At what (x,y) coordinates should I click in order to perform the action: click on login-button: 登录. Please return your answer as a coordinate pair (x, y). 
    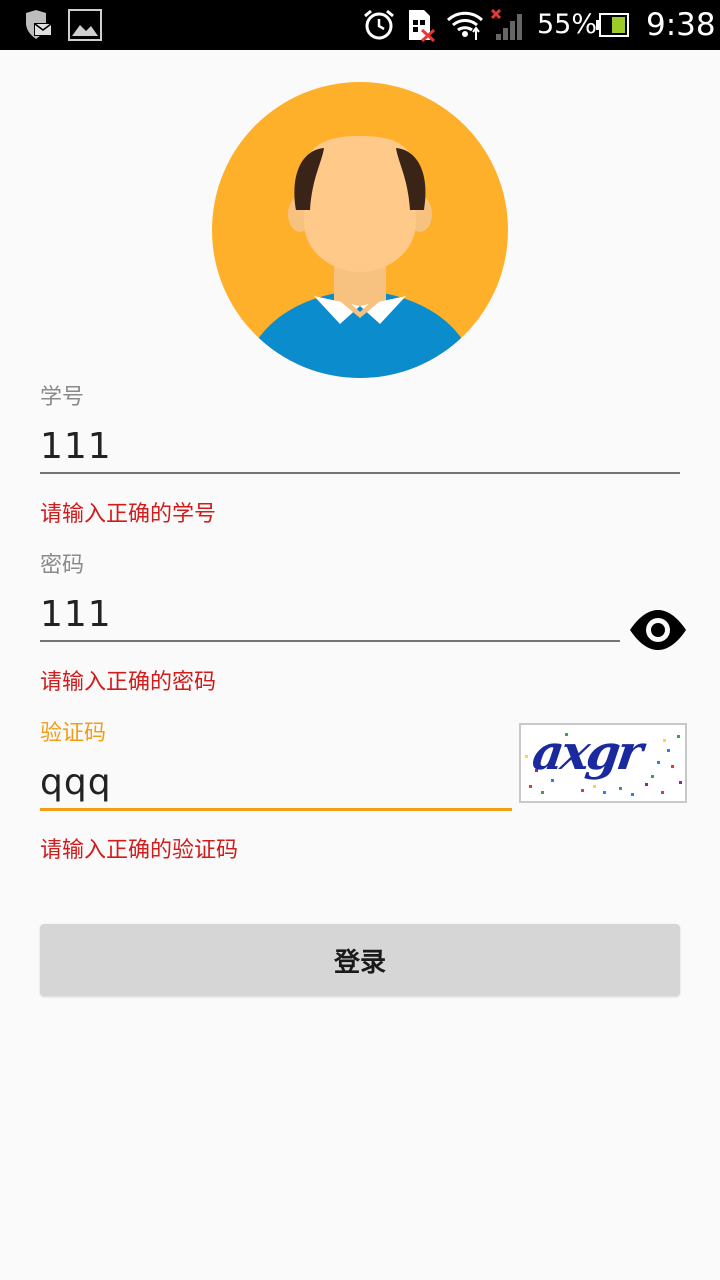
    Looking at the image, I should click on (360, 960).